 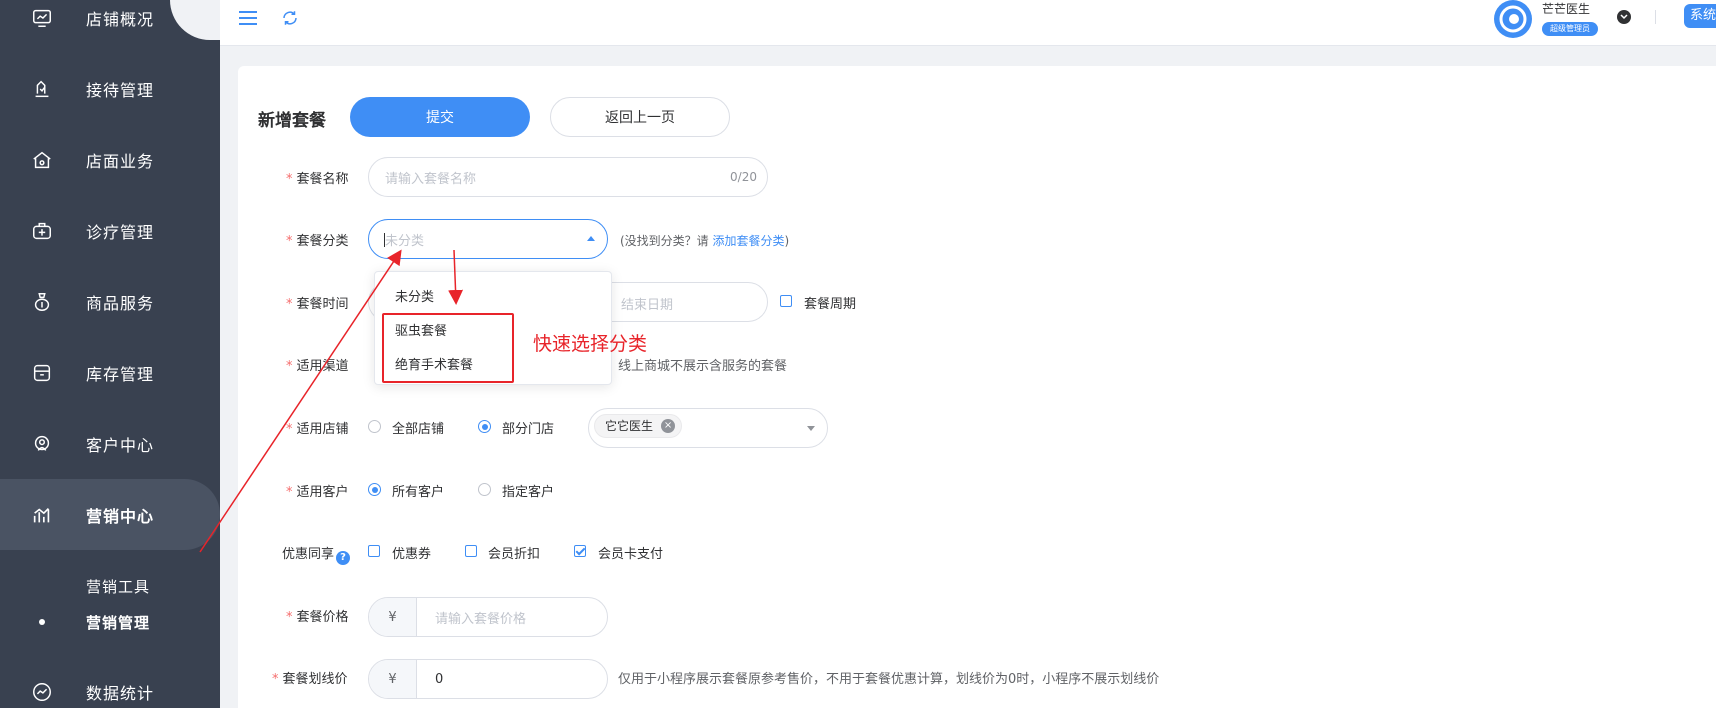 What do you see at coordinates (384, 240) in the screenshot?
I see `text-cursor` at bounding box center [384, 240].